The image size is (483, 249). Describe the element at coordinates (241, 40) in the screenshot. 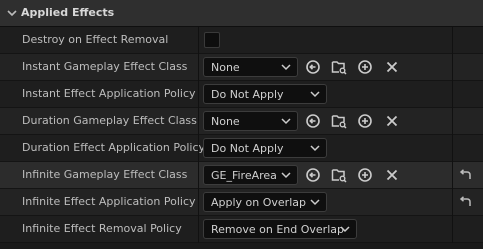

I see `property-row-destroy-on-effect-removal: Destroy on Effect Removal` at that location.